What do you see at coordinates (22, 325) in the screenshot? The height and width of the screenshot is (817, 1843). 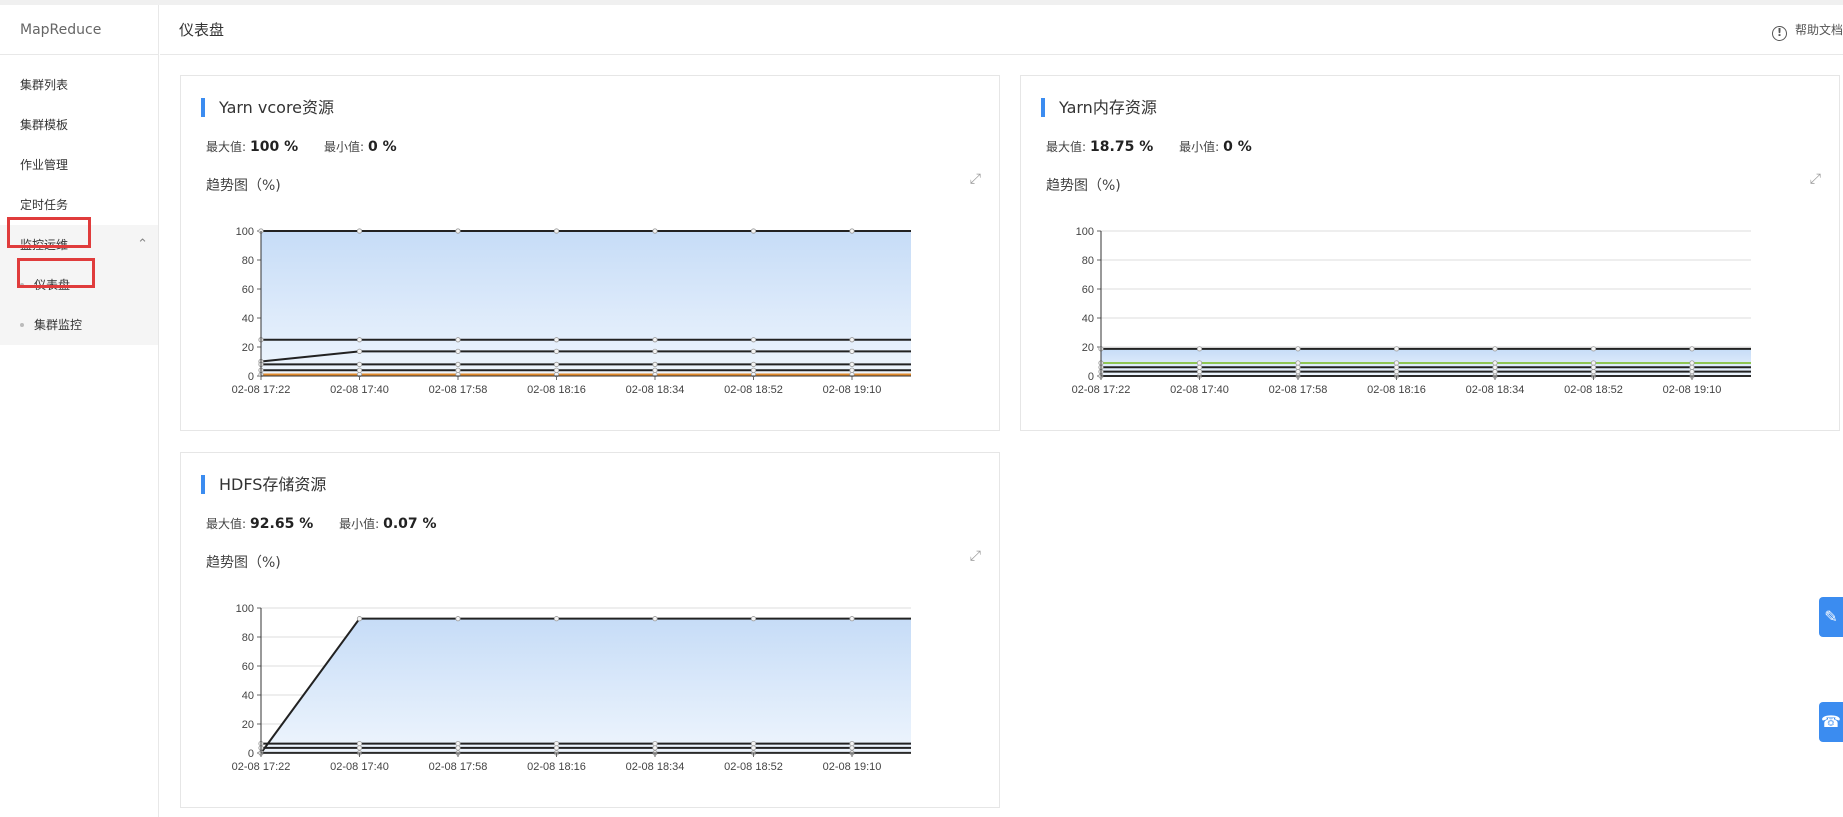 I see `bullet-dot-icon` at bounding box center [22, 325].